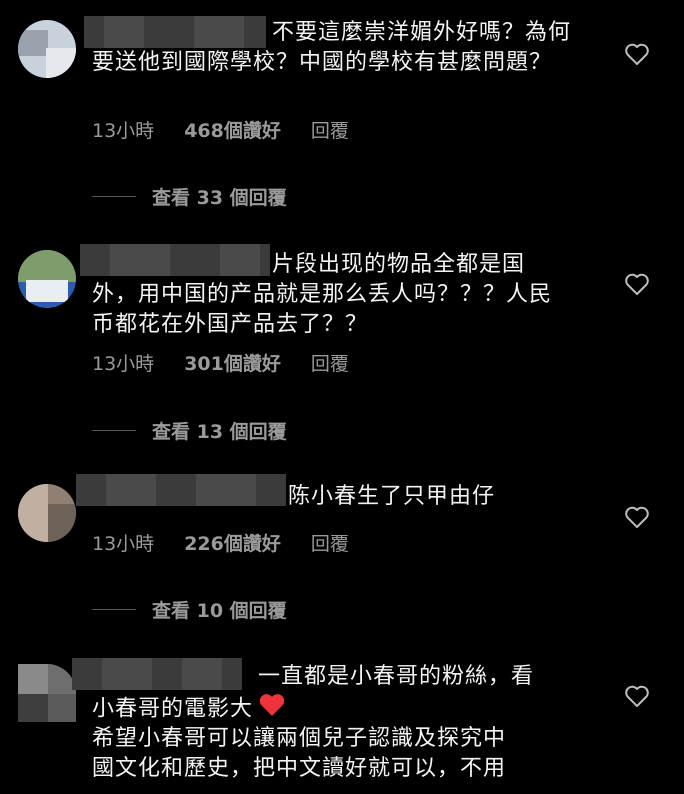  I want to click on comment-text-line-2: 小春哥的電影大, so click(342, 709).